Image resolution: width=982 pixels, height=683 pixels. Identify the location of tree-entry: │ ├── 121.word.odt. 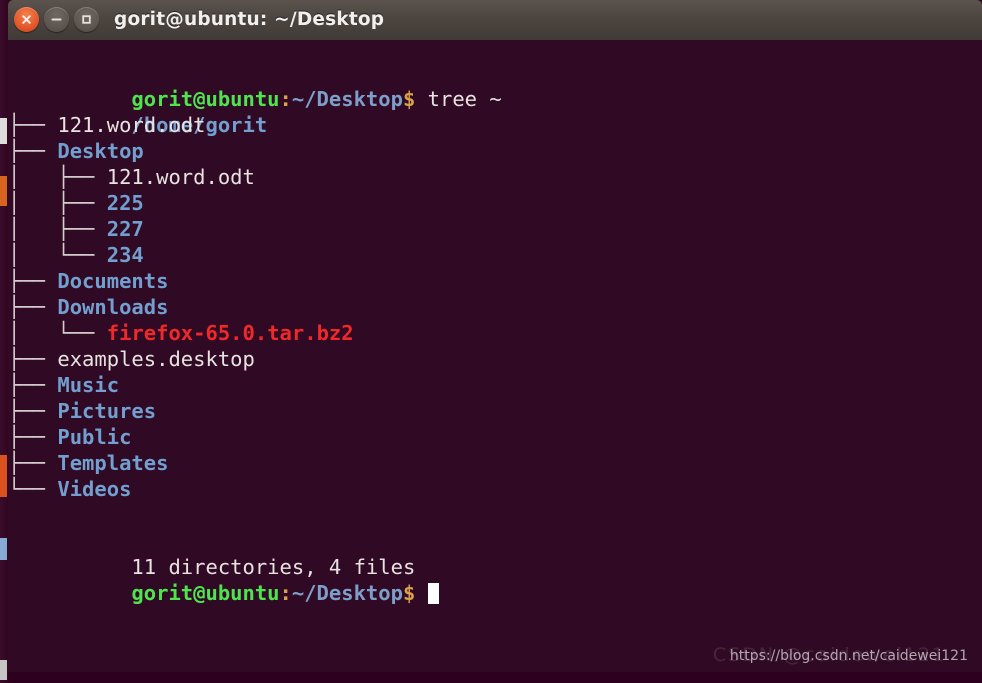
(495, 177).